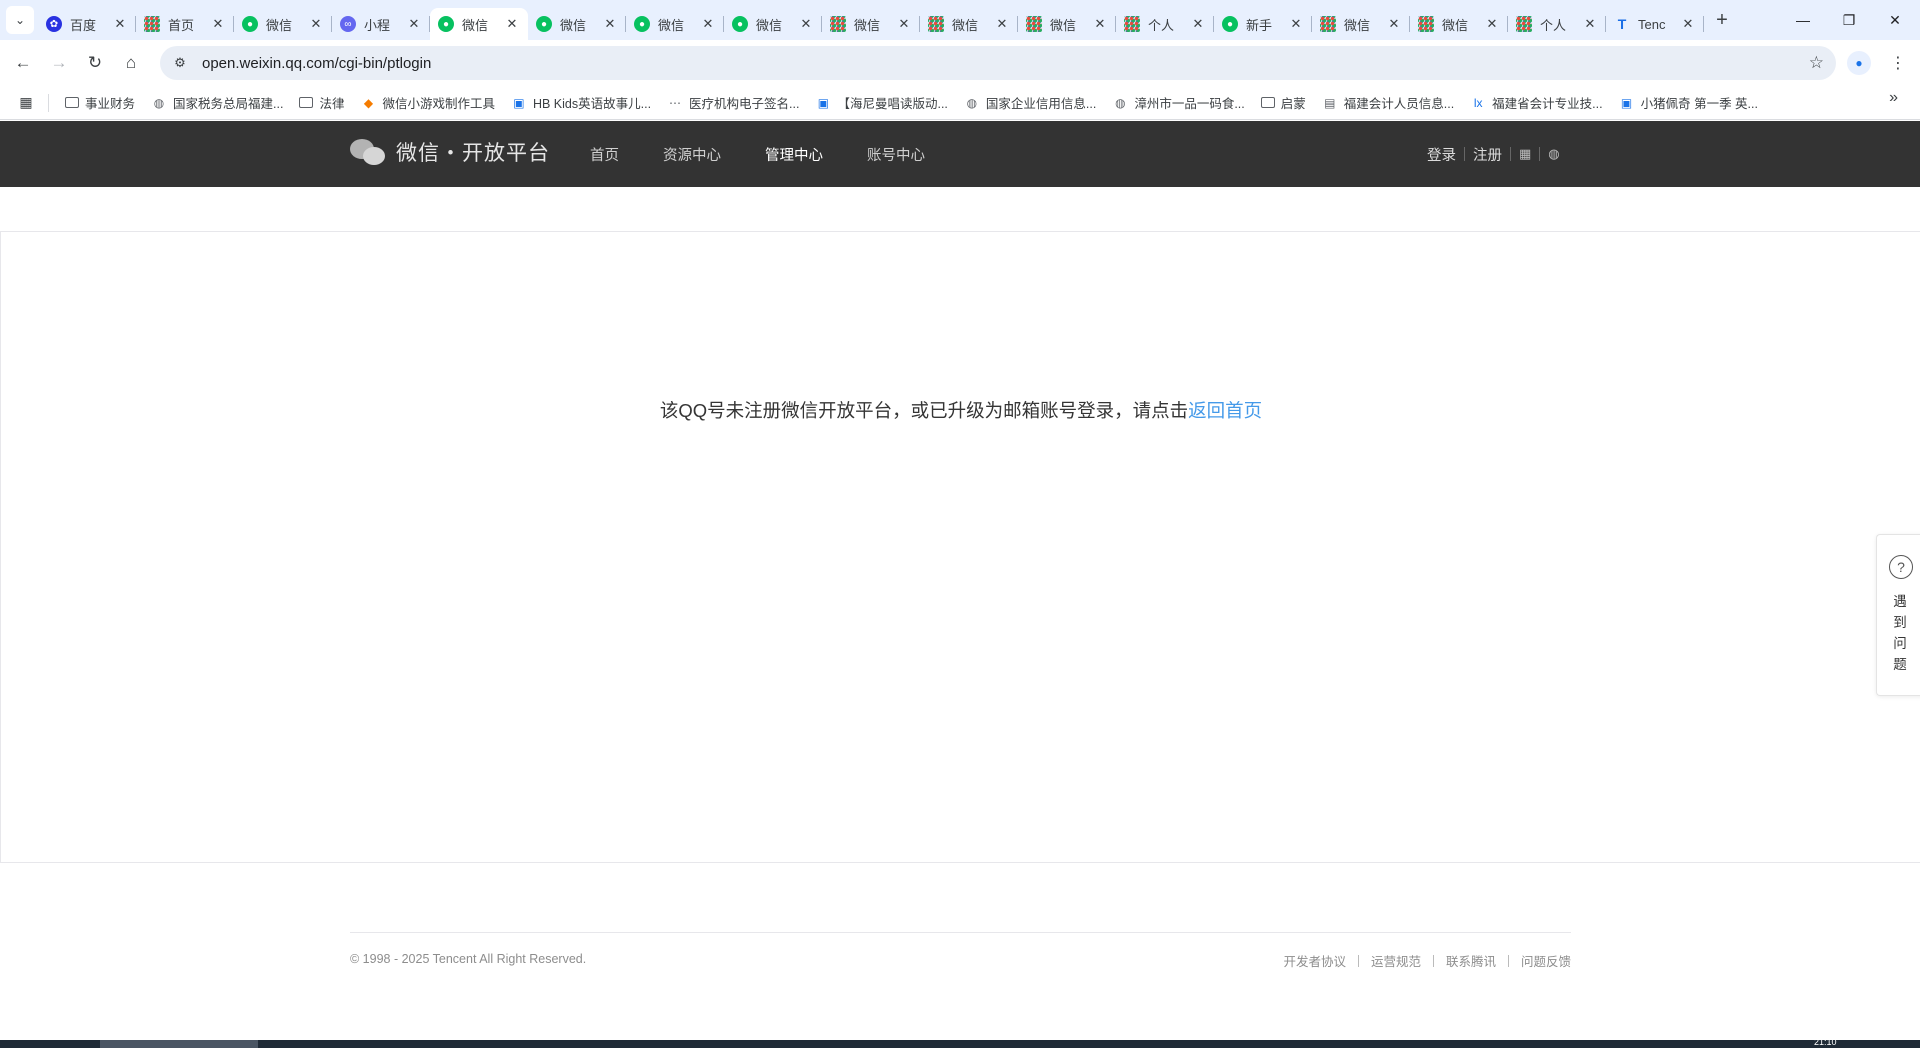 This screenshot has width=1920, height=1048. Describe the element at coordinates (185, 24) in the screenshot. I see `browser-tab: 首页 ✕` at that location.